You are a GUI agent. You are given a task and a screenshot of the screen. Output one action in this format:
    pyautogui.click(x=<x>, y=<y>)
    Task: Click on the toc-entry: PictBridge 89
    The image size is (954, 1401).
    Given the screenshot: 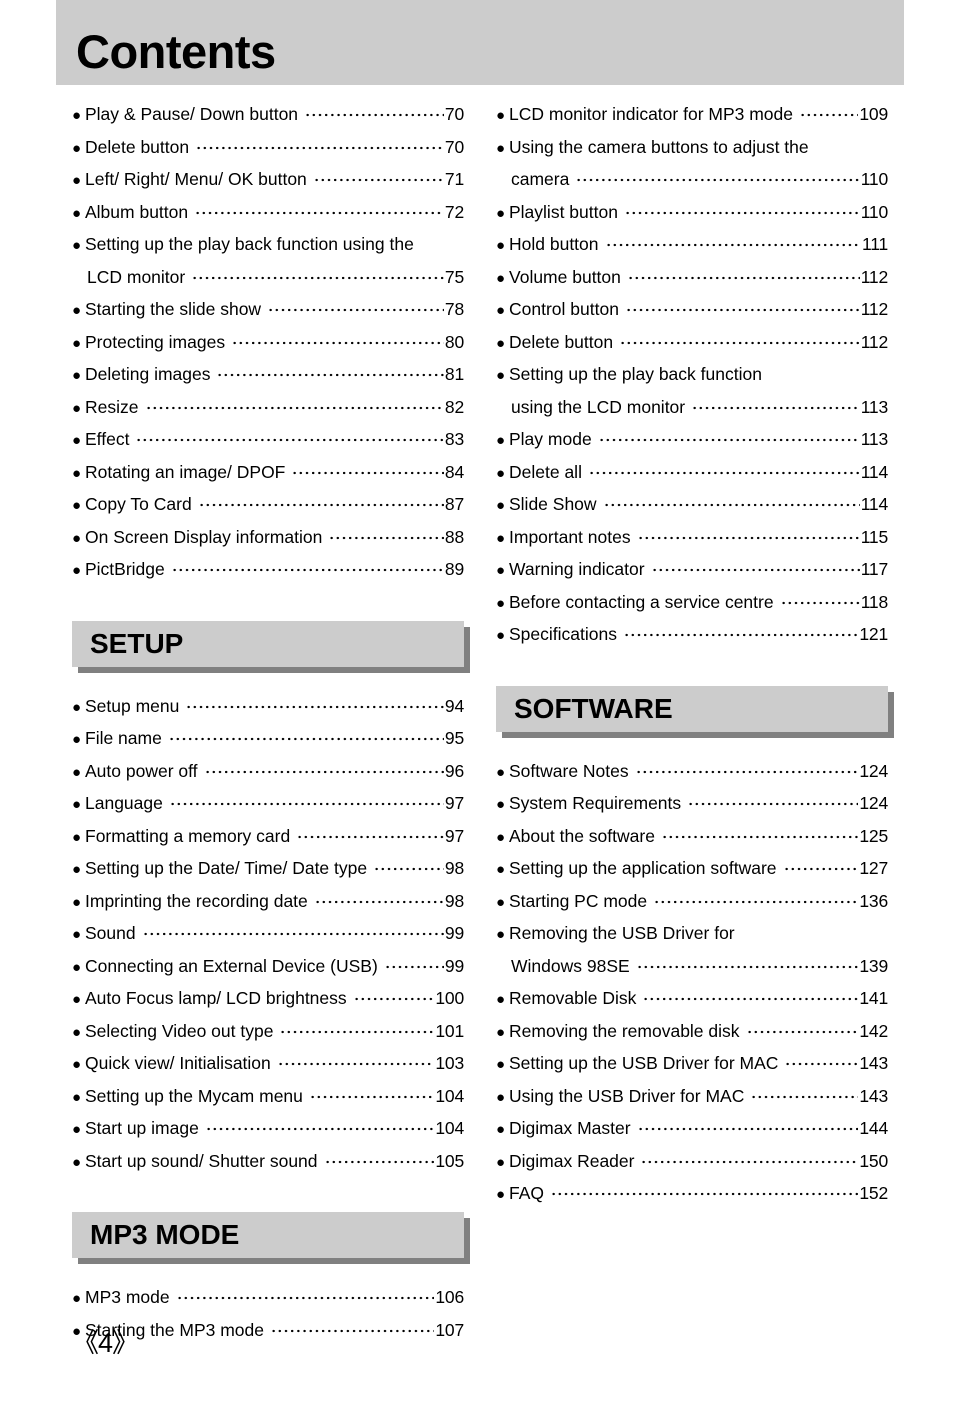 What is the action you would take?
    pyautogui.click(x=268, y=570)
    